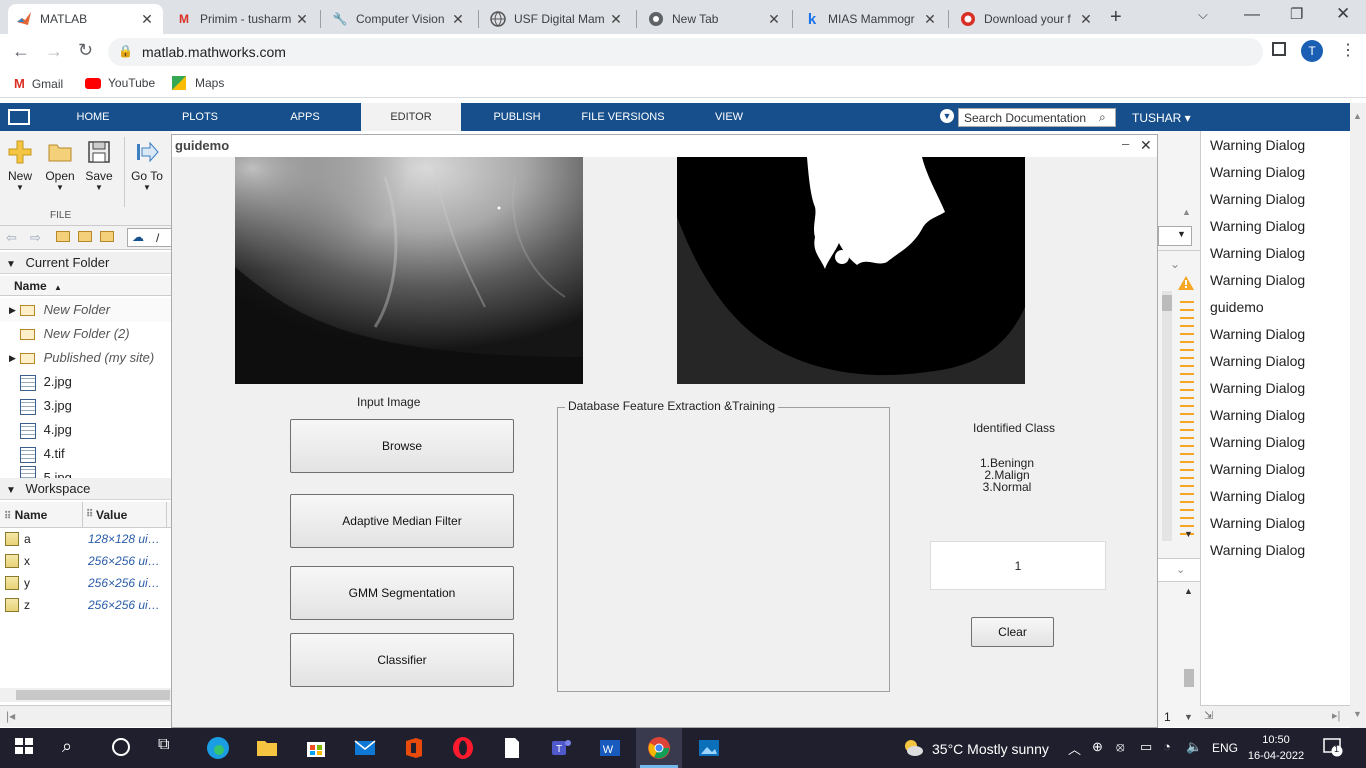 Image resolution: width=1366 pixels, height=768 pixels. What do you see at coordinates (1336, 715) in the screenshot?
I see `scroll-end-icon: ▸|` at bounding box center [1336, 715].